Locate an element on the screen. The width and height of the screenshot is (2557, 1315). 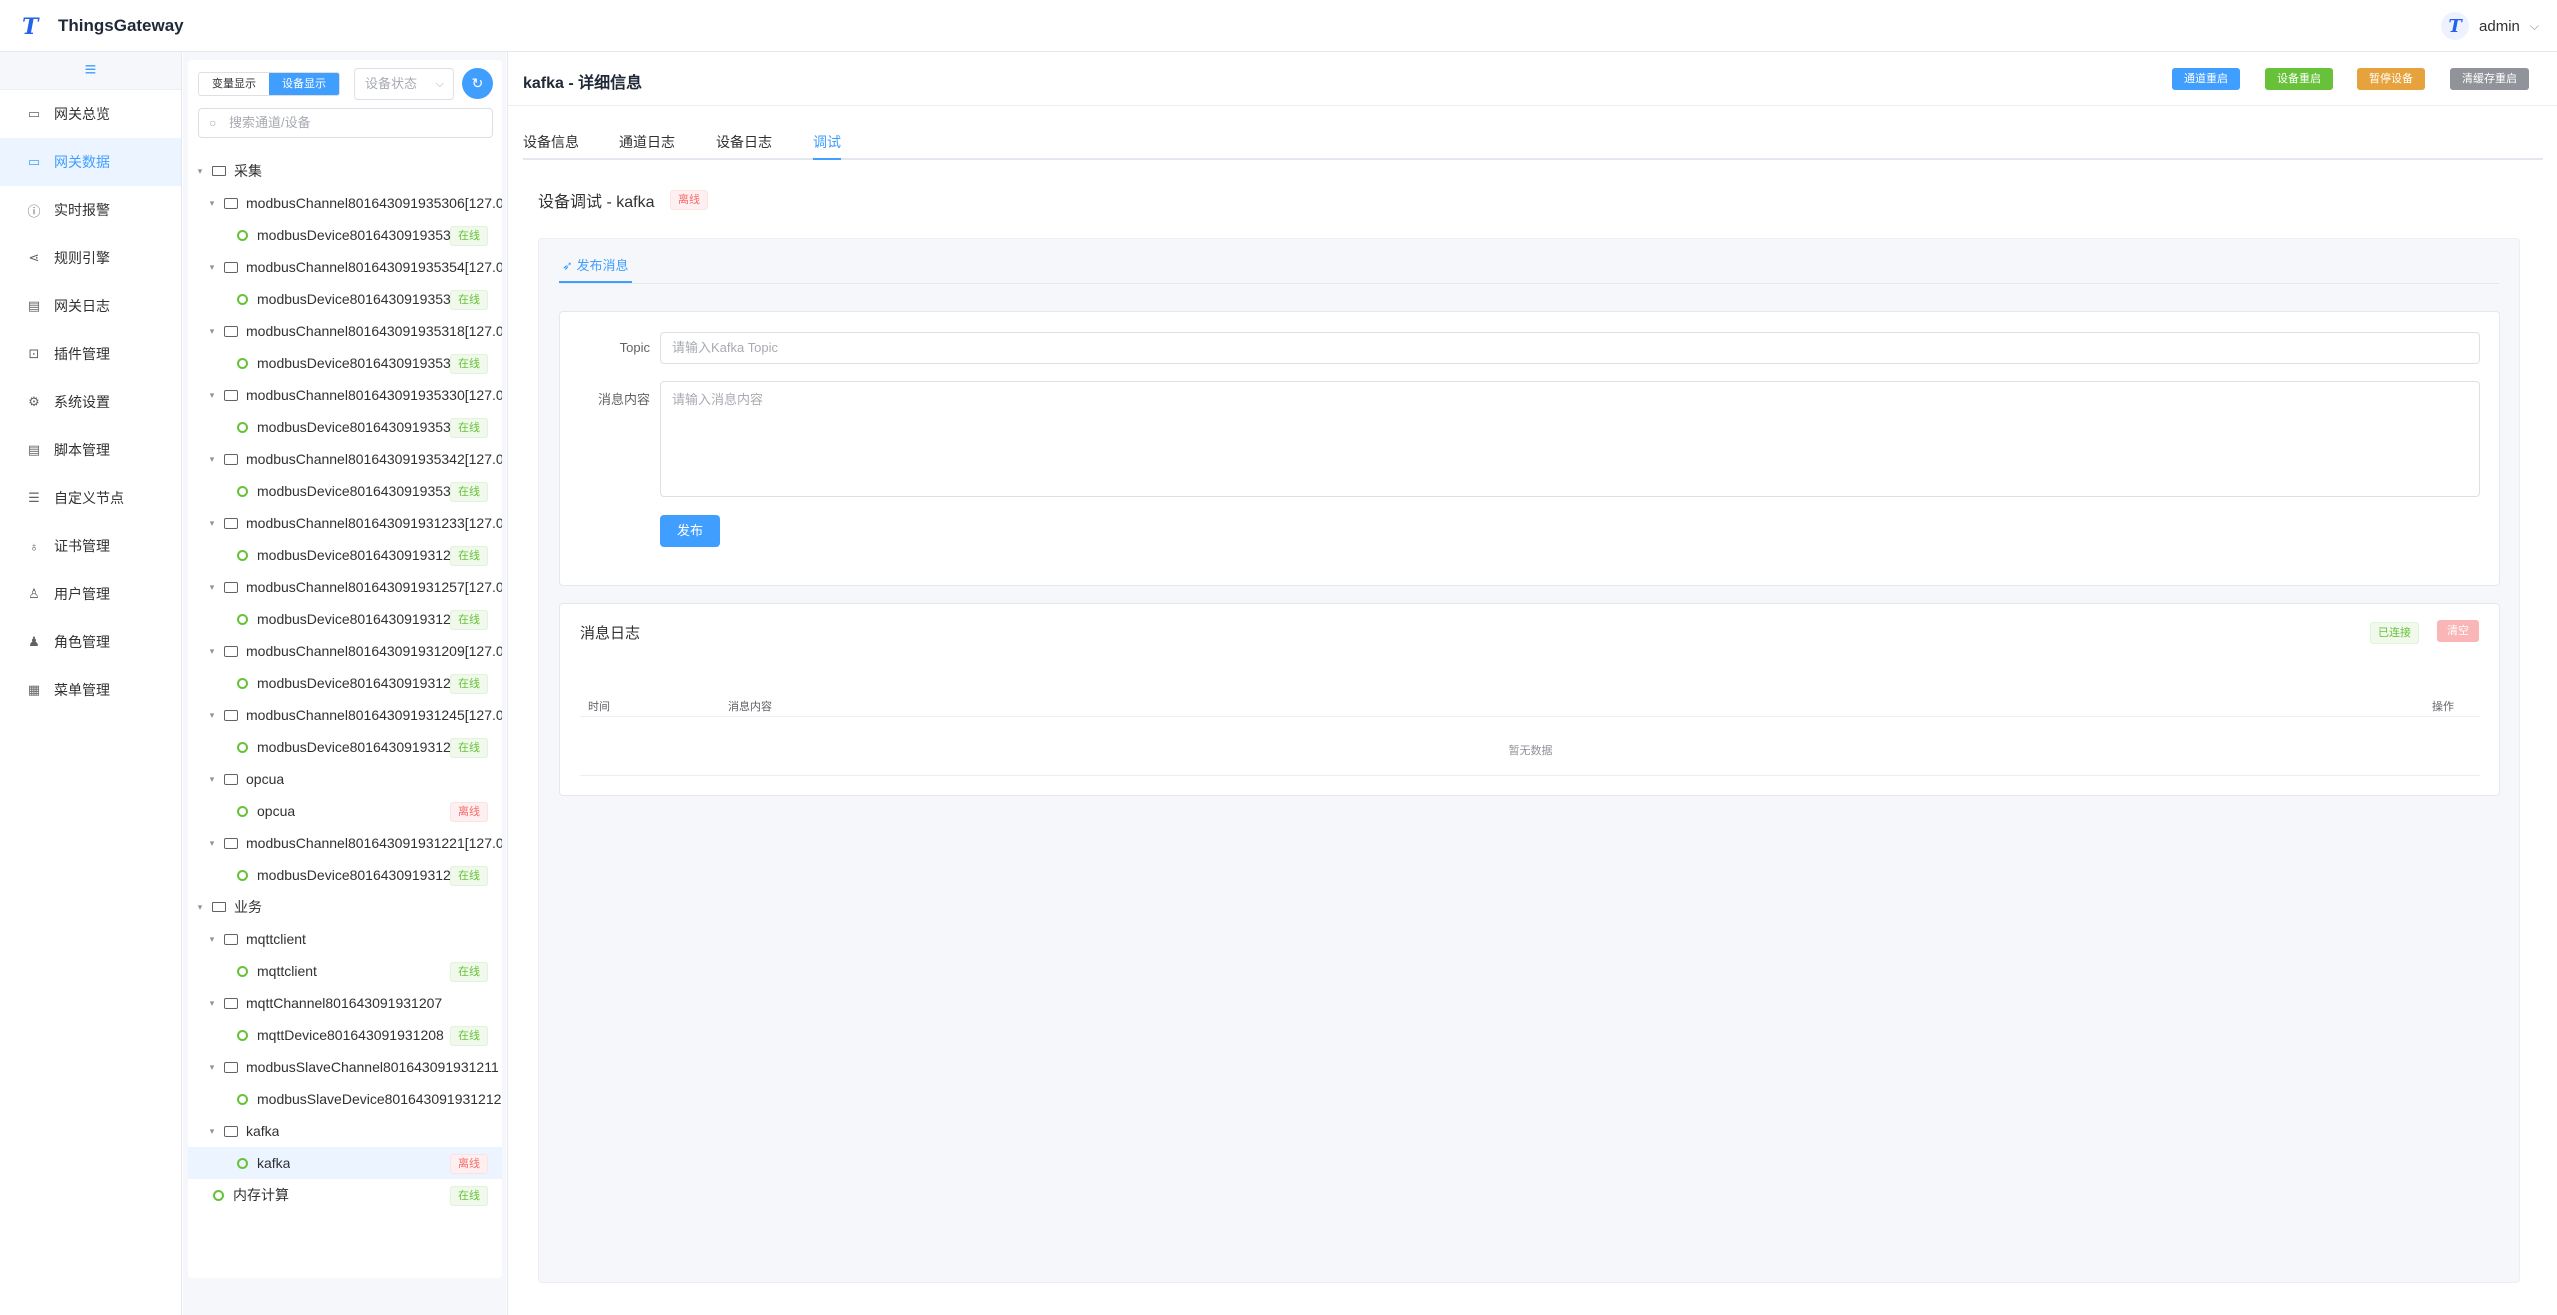
clear-log-button: 清空 is located at coordinates (2458, 631).